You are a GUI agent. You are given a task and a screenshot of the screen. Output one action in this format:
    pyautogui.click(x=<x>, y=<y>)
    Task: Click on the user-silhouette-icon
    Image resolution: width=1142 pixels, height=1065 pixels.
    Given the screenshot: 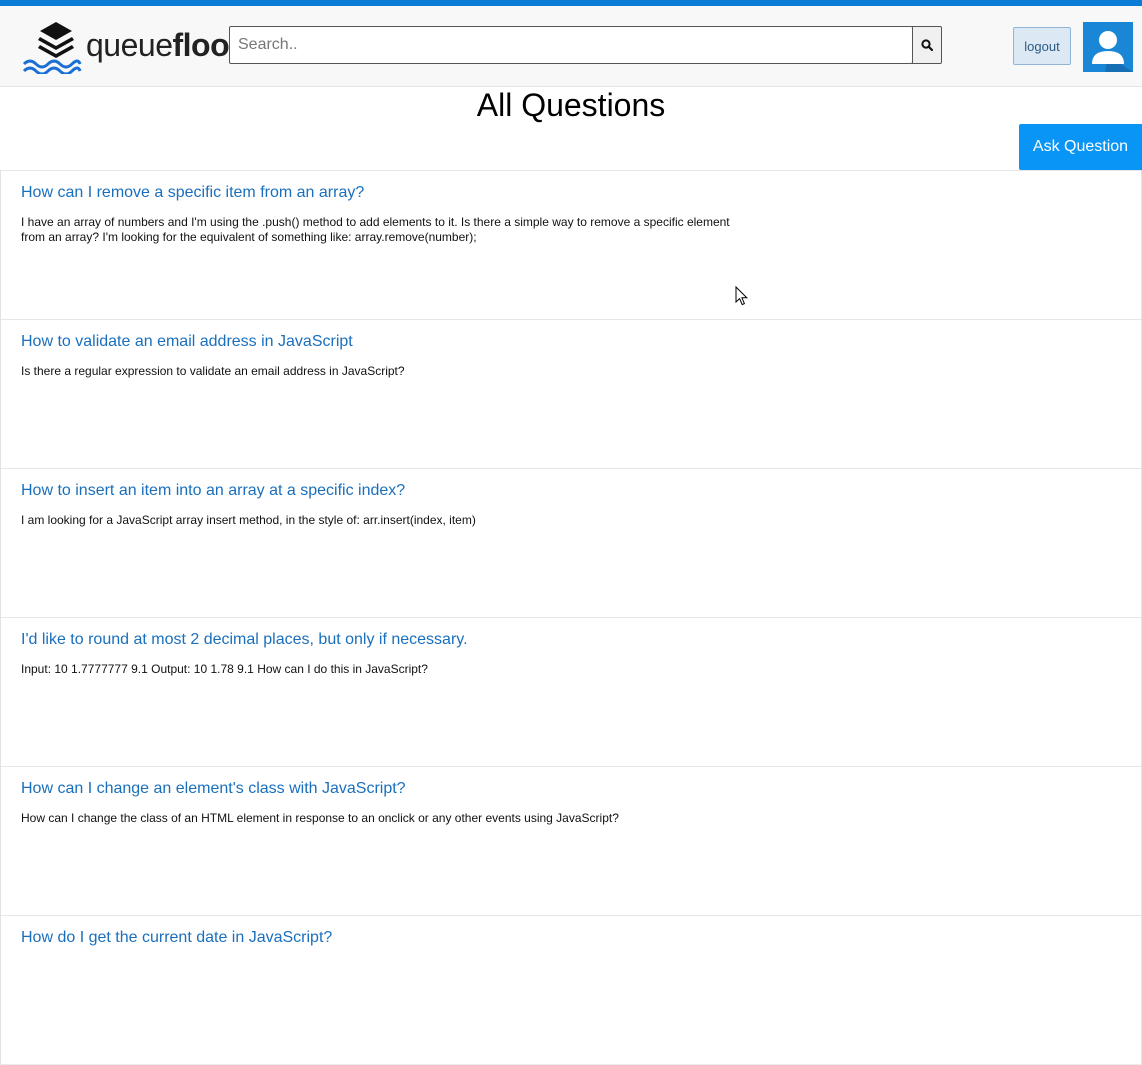 What is the action you would take?
    pyautogui.click(x=1112, y=51)
    